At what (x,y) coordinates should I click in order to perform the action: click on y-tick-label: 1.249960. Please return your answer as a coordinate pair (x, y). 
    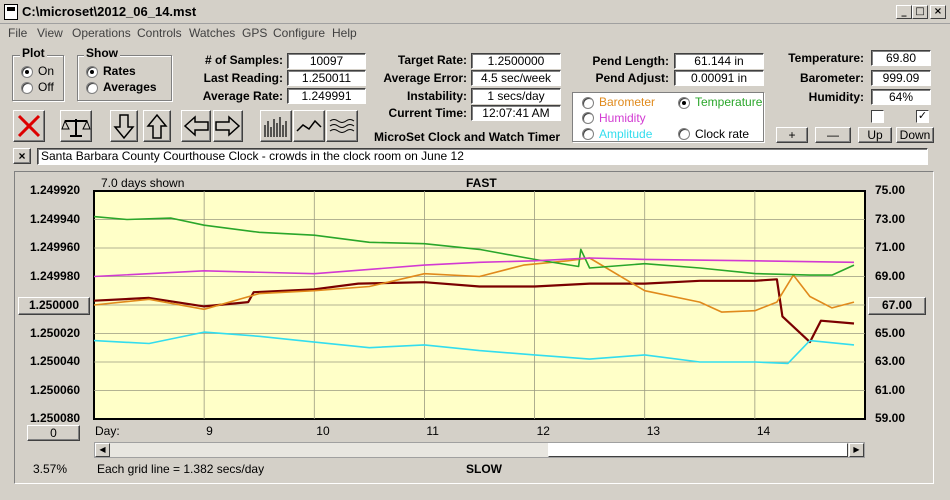
    Looking at the image, I should click on (55, 247).